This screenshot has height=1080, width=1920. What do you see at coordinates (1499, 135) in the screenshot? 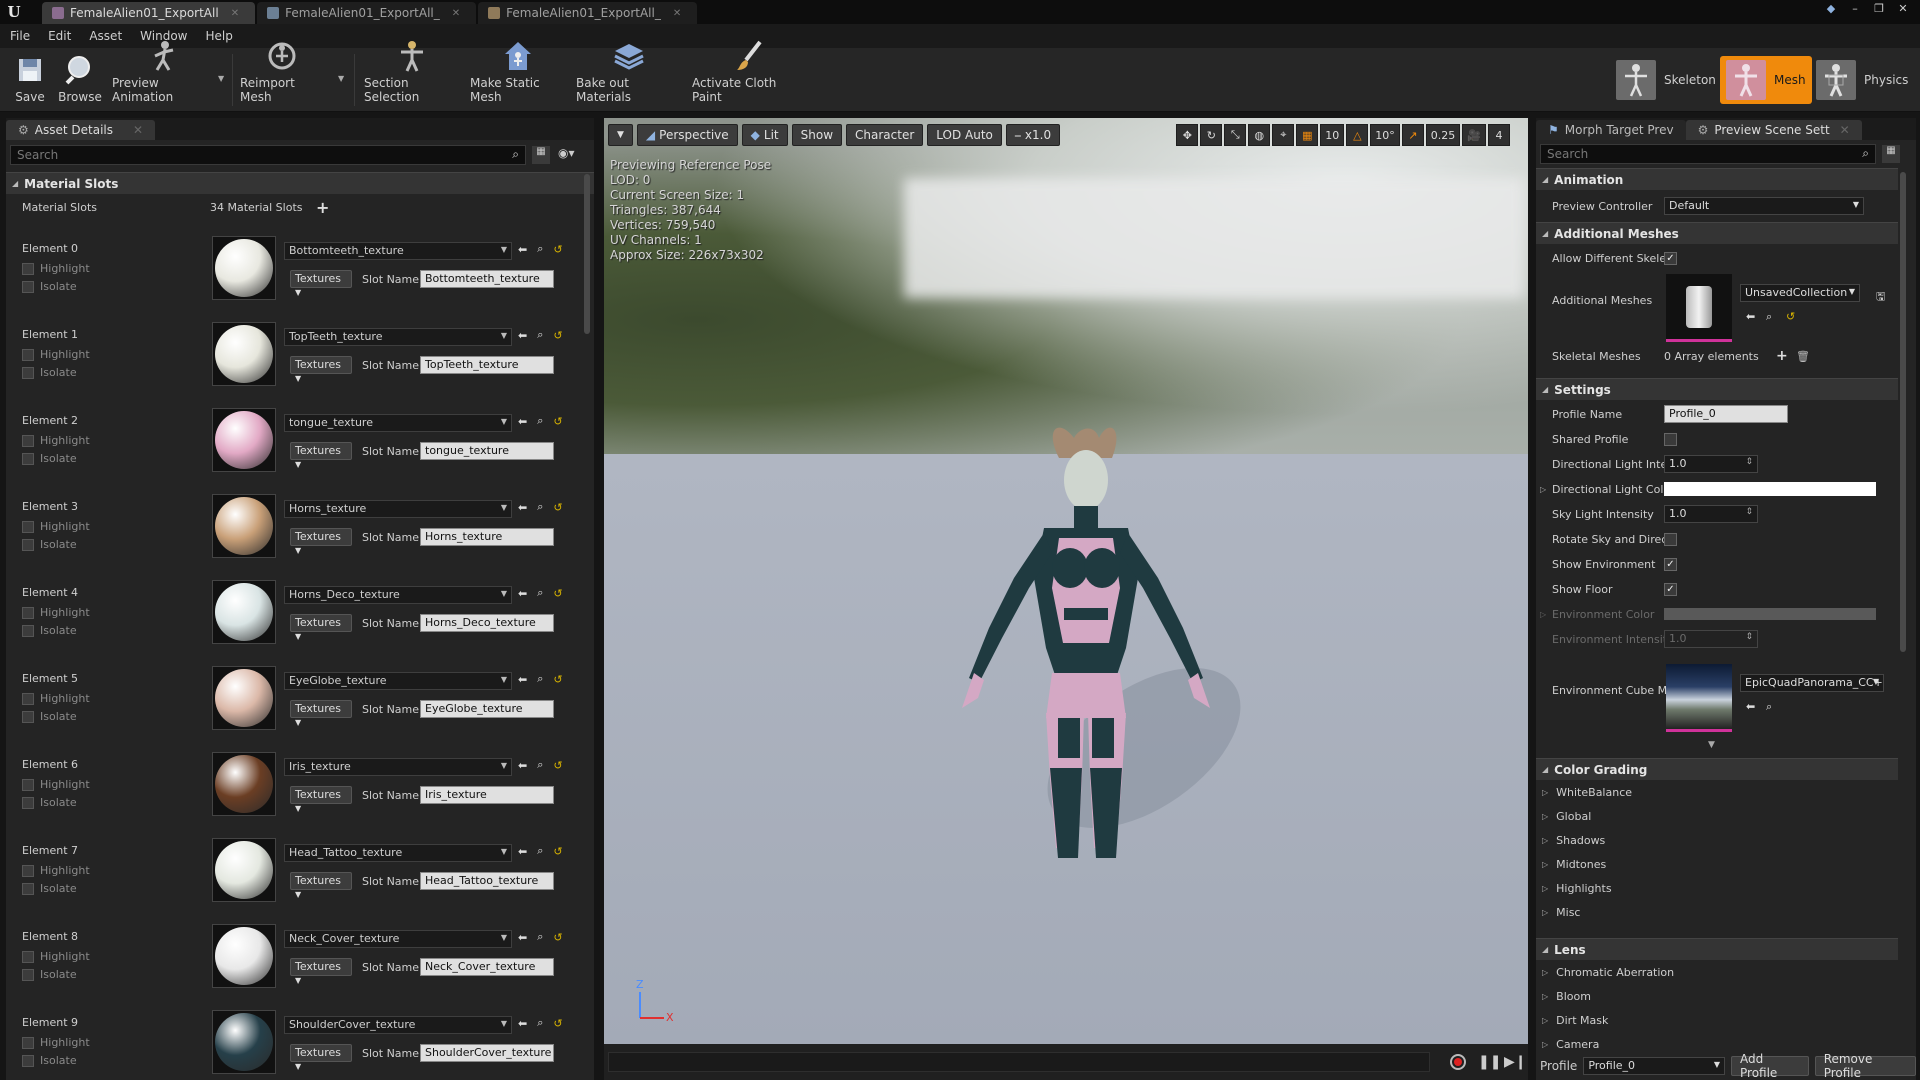
I see `camera-speed-value: 4` at bounding box center [1499, 135].